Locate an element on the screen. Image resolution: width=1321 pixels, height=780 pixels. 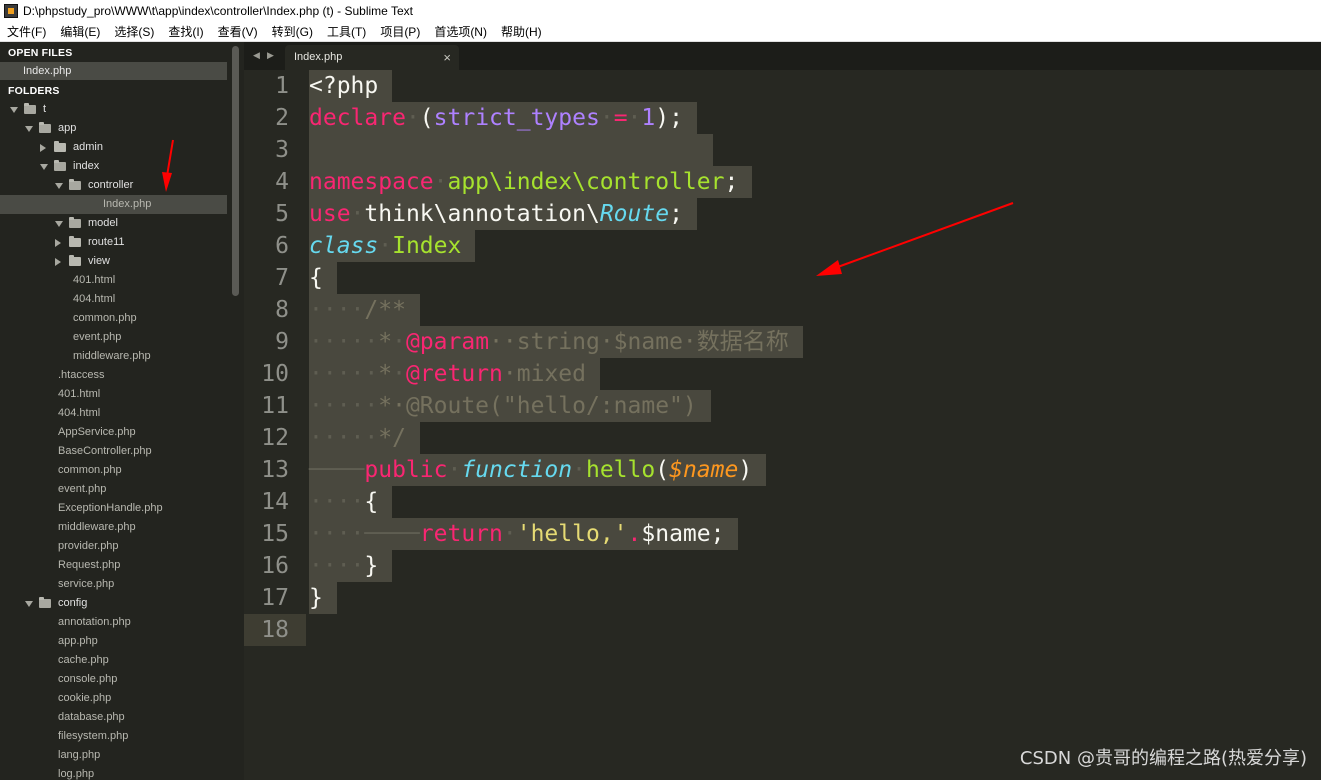
scrollbar-thumb is located at coordinates (235, 171).